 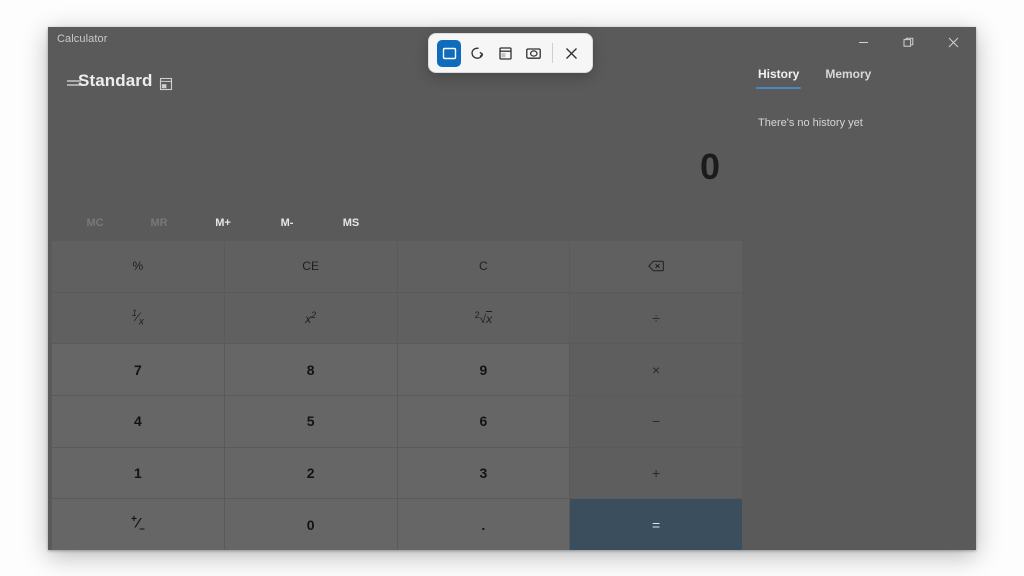 I want to click on reciprocal-glyph: 1⁄x, so click(x=137, y=318).